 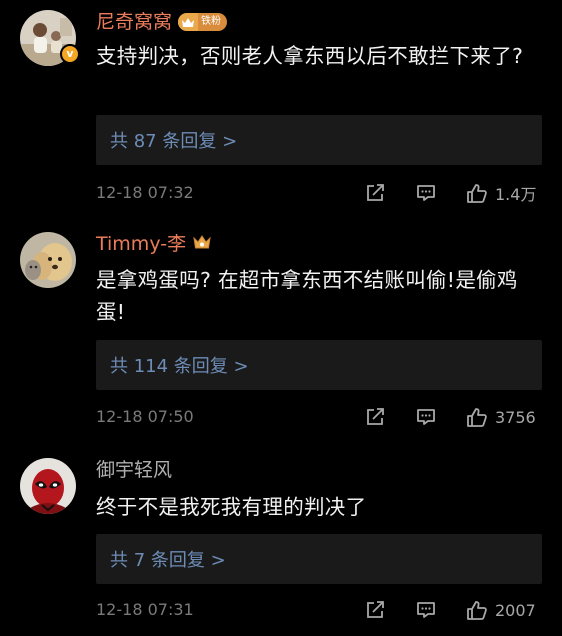 What do you see at coordinates (174, 141) in the screenshot?
I see `replies-count: 共 87 条回复 >` at bounding box center [174, 141].